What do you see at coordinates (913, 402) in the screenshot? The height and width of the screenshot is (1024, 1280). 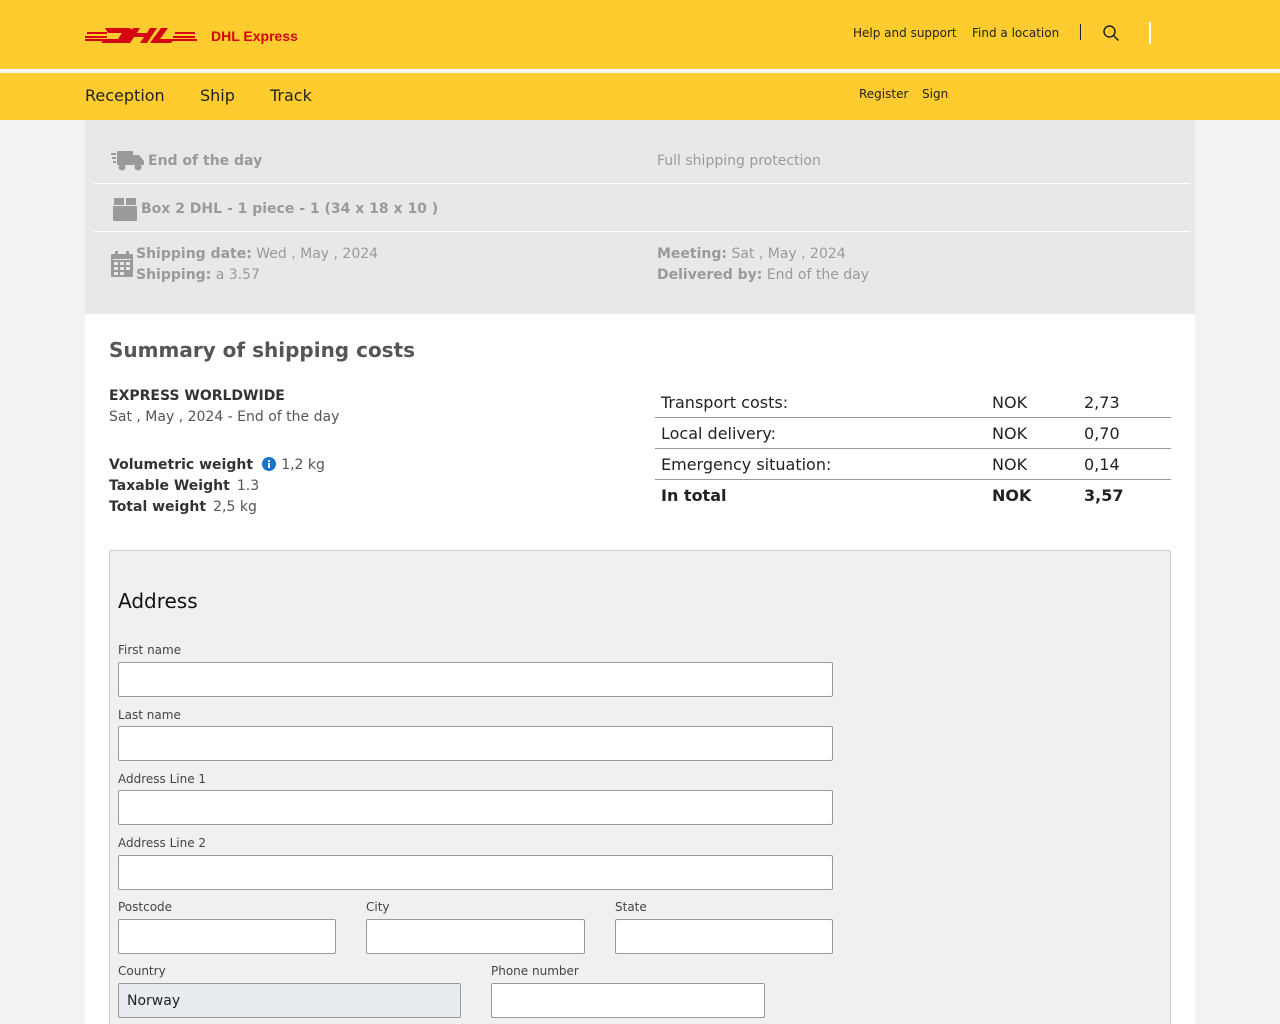 I see `cost-row: Transport costs: NOK 2,73` at bounding box center [913, 402].